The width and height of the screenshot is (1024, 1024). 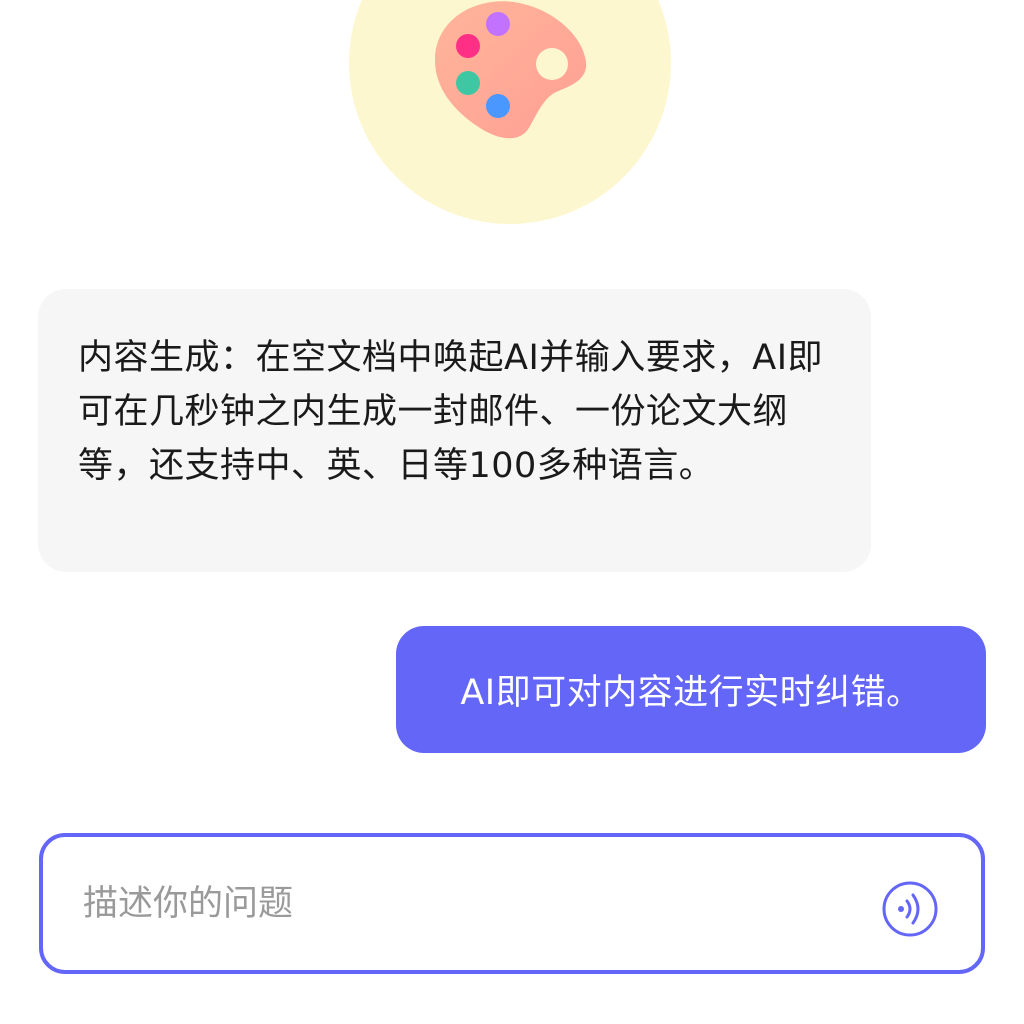 I want to click on voice-input-icon, so click(x=910, y=909).